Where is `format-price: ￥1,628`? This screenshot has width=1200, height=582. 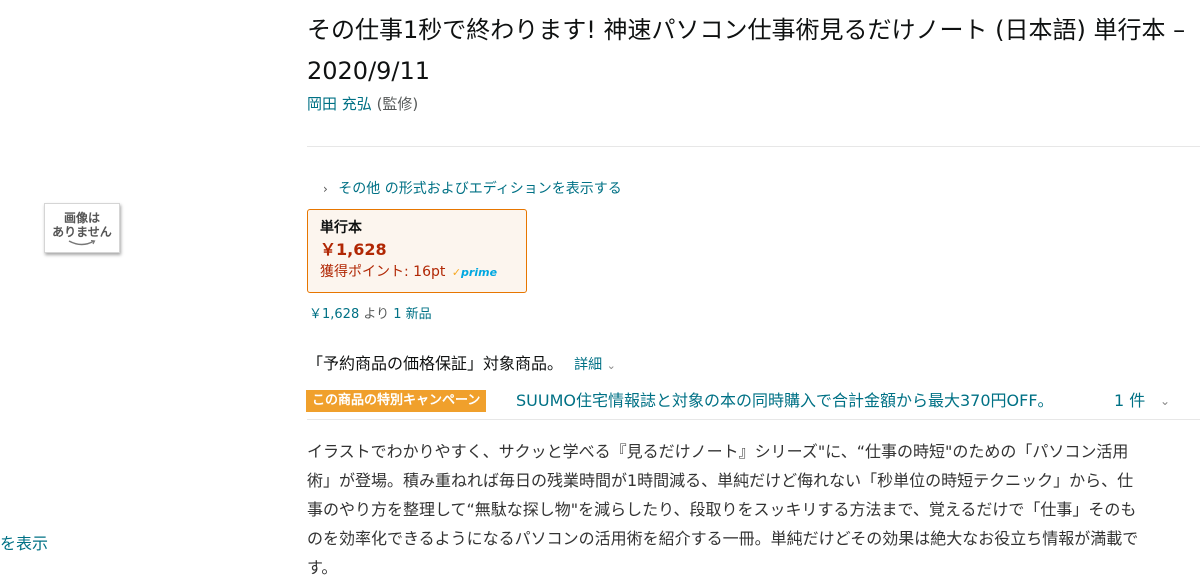 format-price: ￥1,628 is located at coordinates (353, 249).